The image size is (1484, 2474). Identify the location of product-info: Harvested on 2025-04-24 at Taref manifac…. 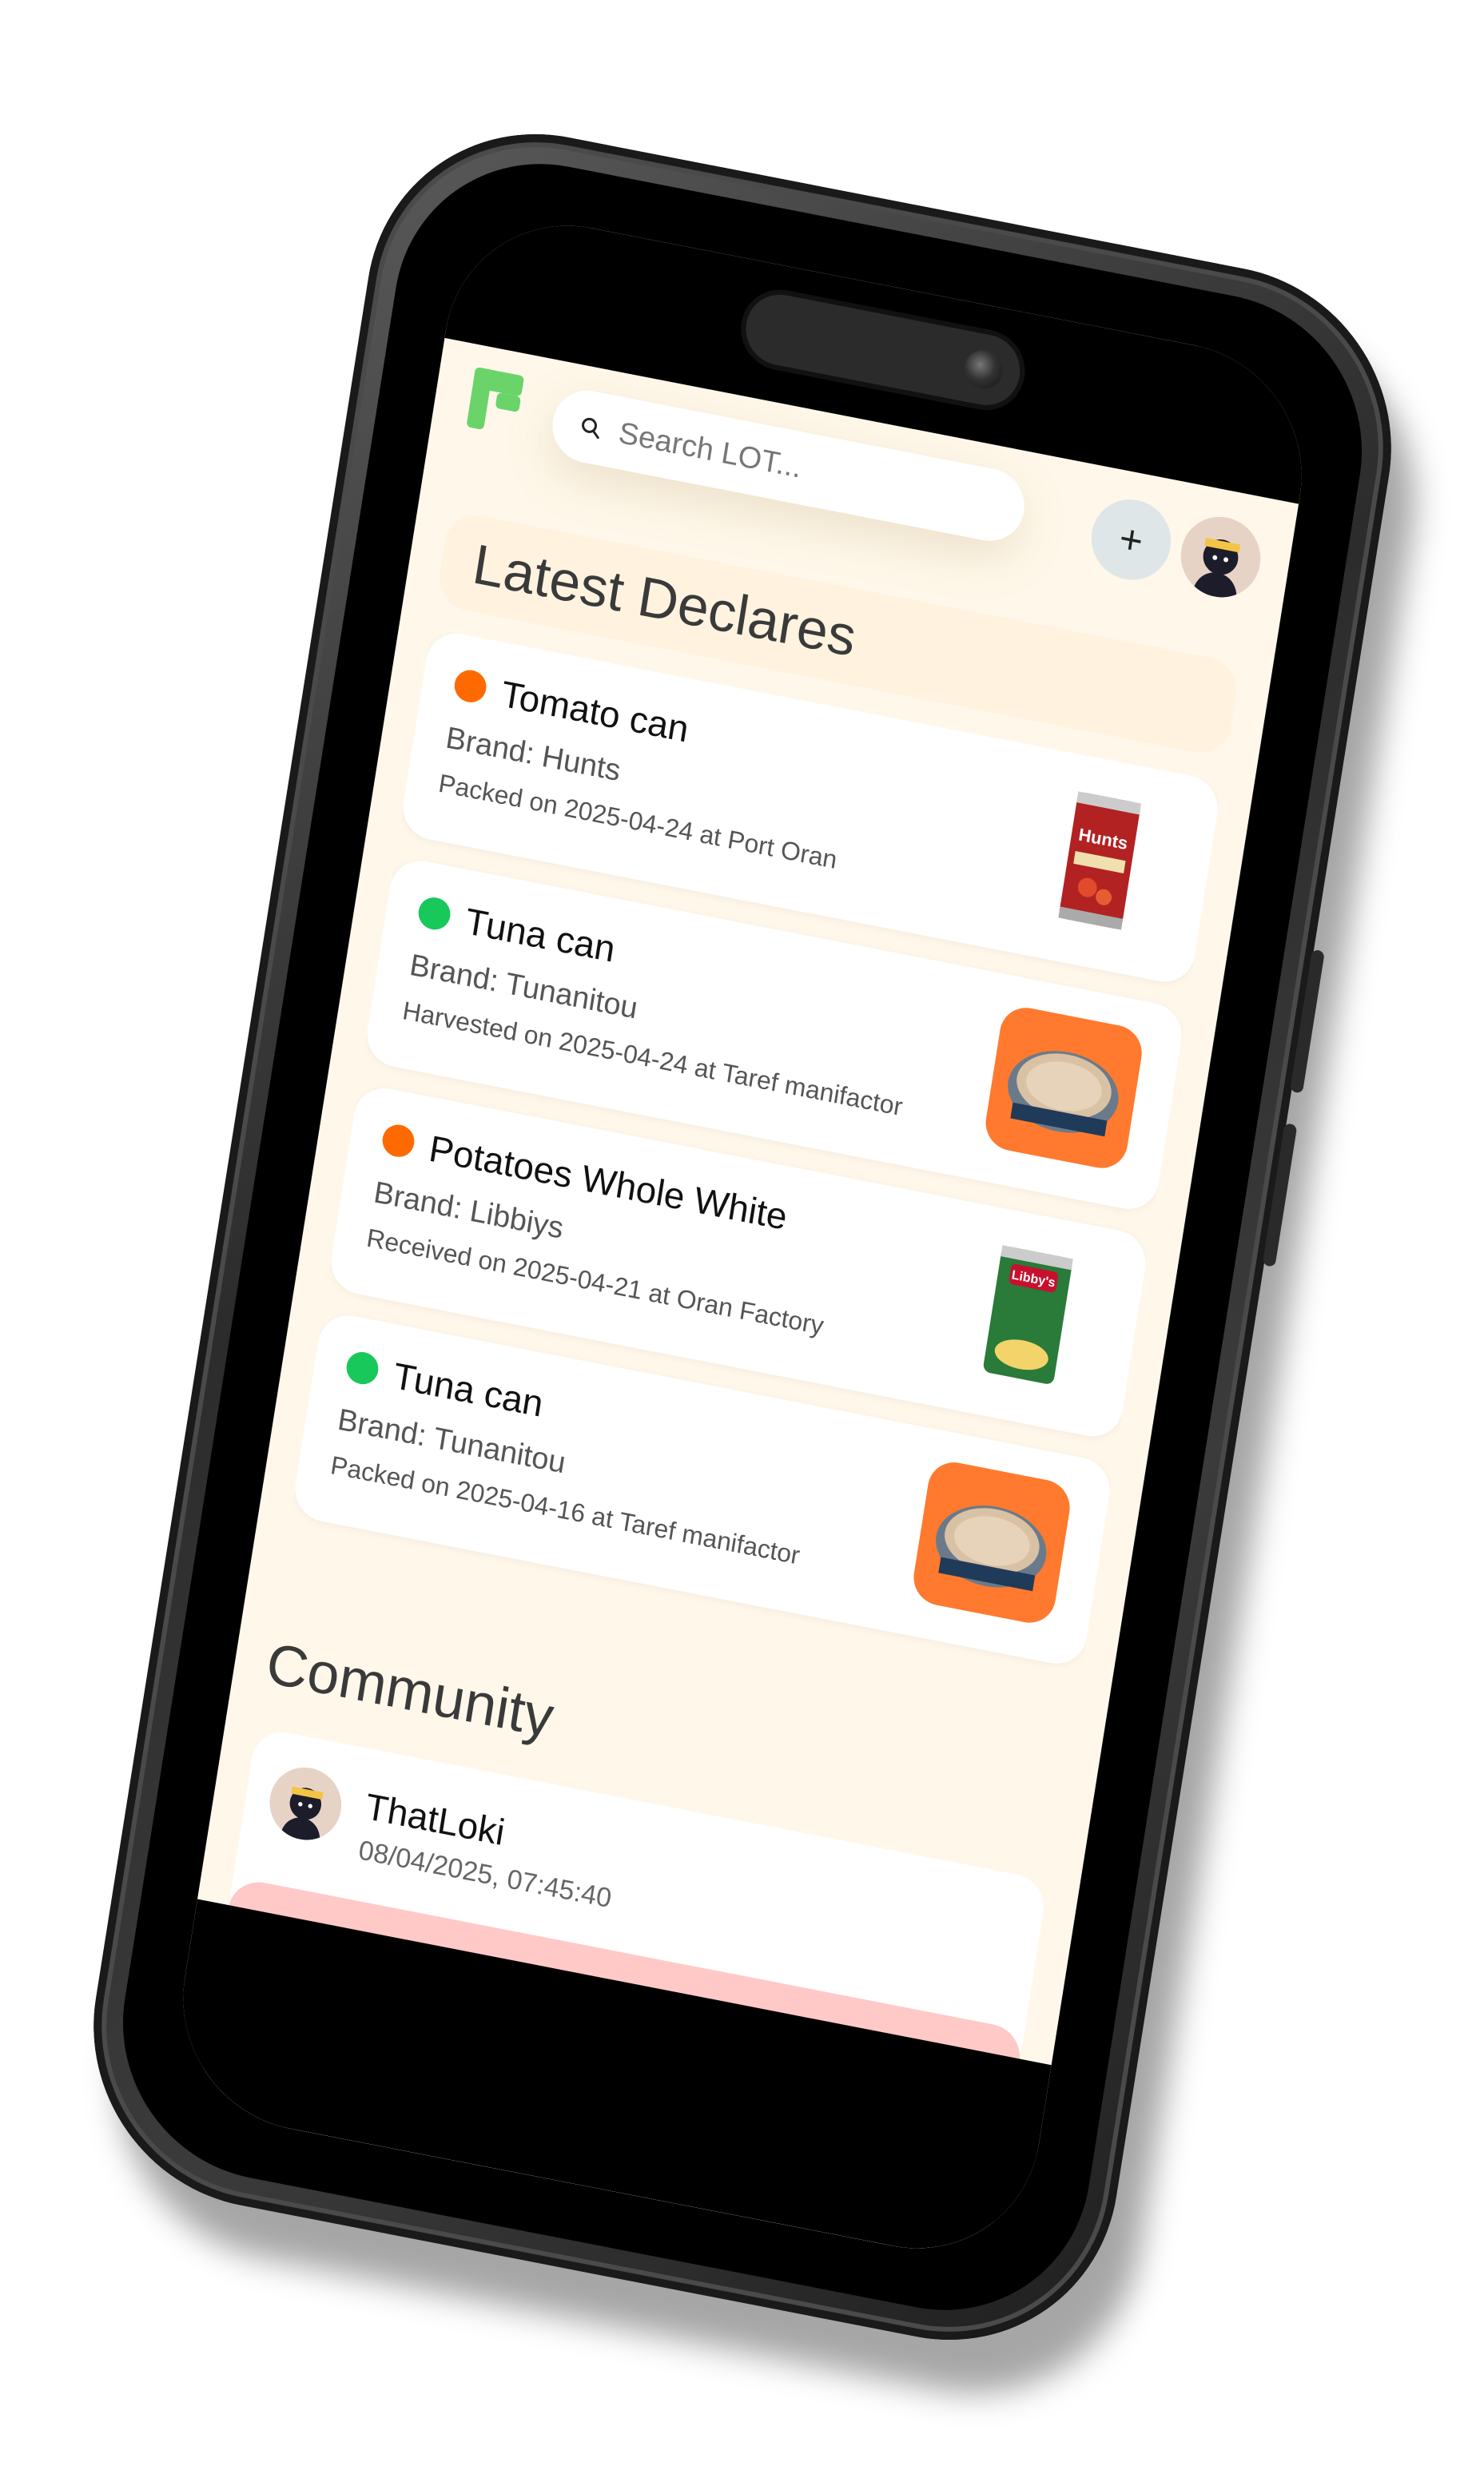
(653, 1059).